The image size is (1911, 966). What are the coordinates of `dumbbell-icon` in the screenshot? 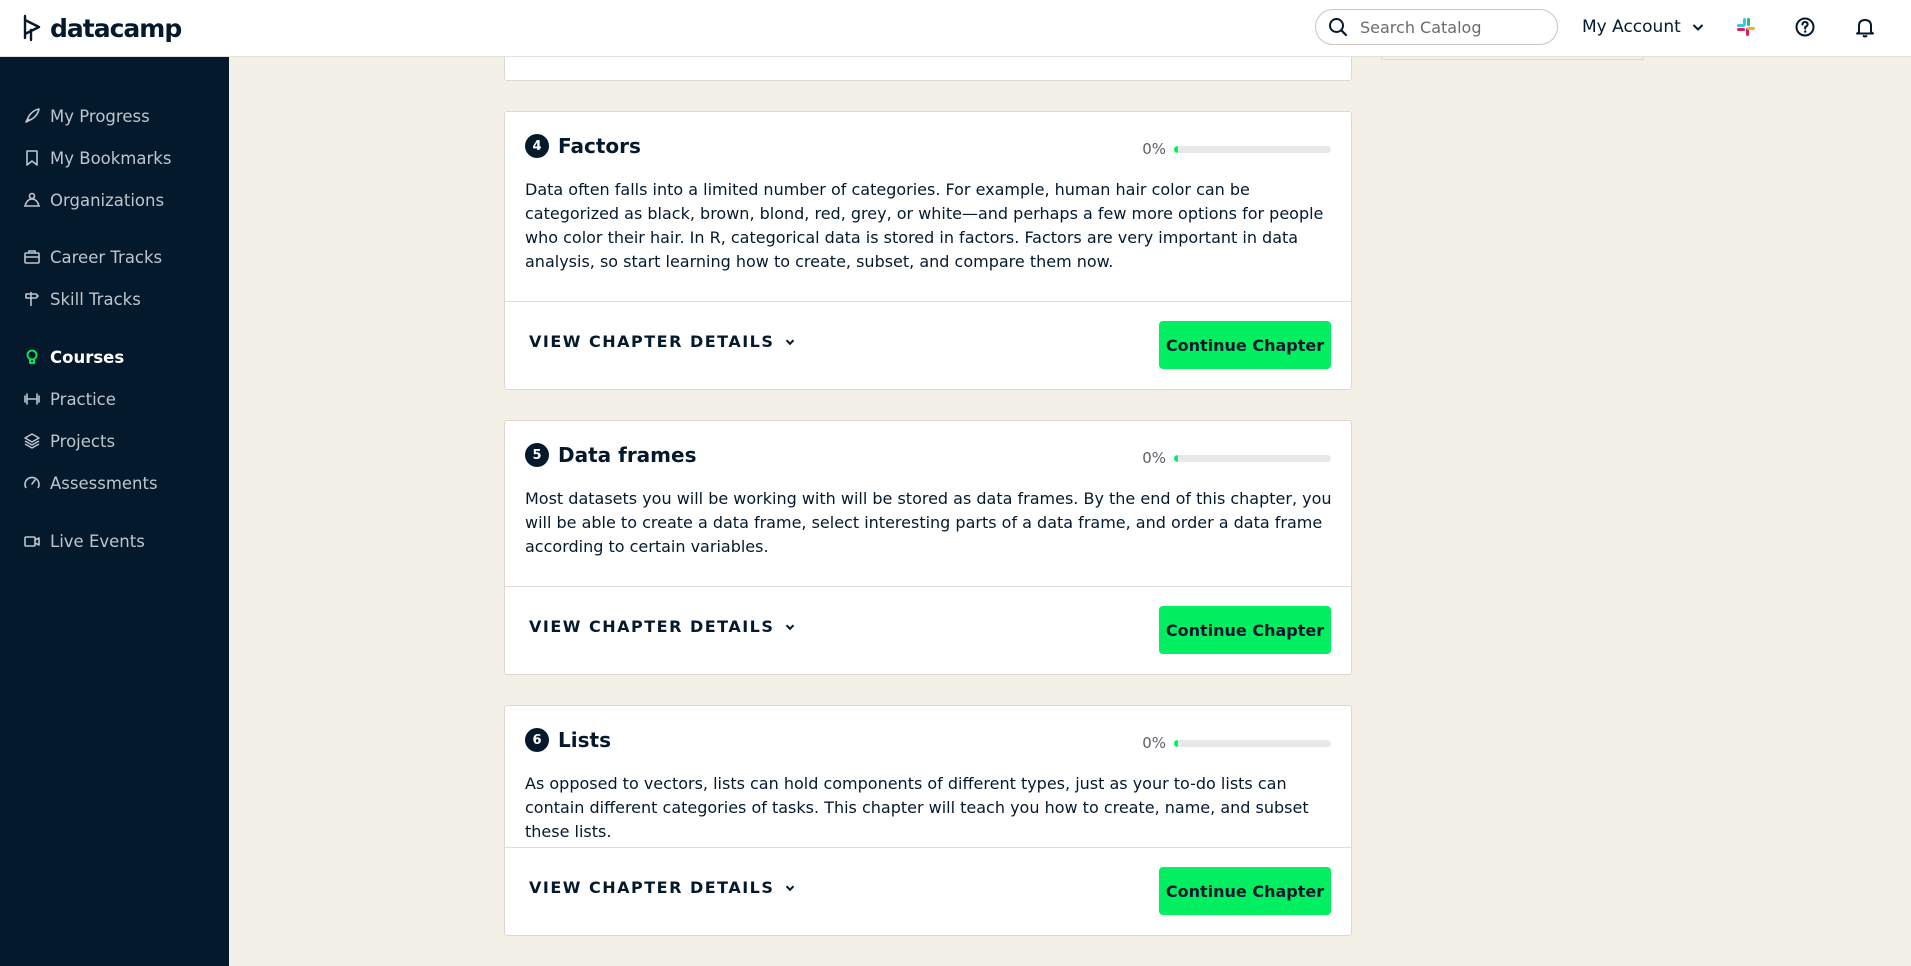 It's located at (32, 399).